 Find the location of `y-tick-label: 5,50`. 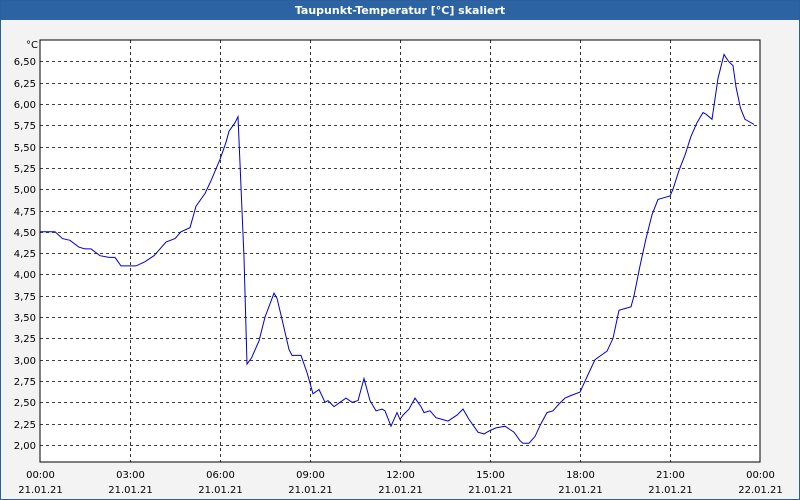

y-tick-label: 5,50 is located at coordinates (25, 148).